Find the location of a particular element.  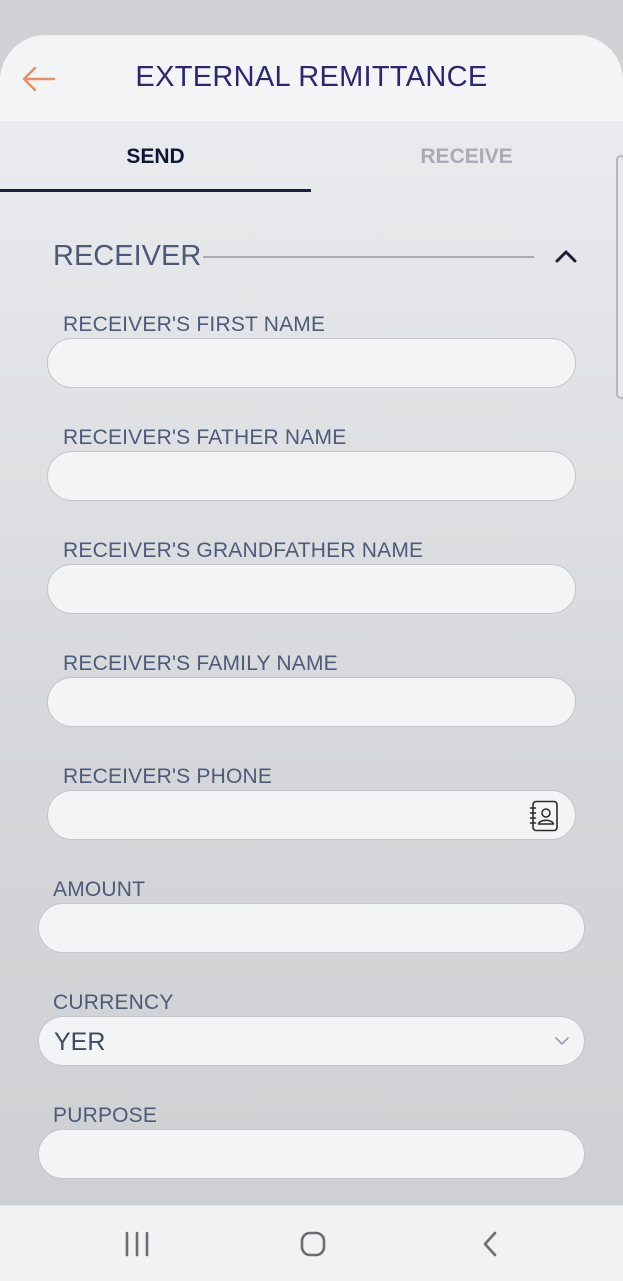

first-name-field is located at coordinates (311, 363).